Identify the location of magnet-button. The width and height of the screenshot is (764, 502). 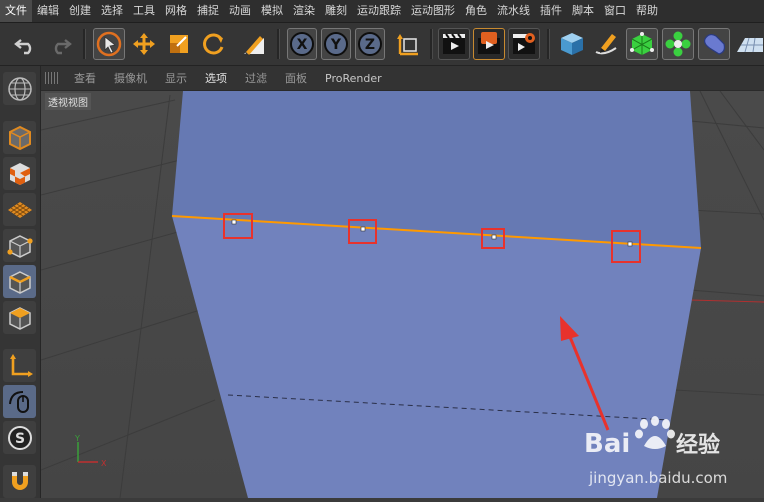
(19, 481).